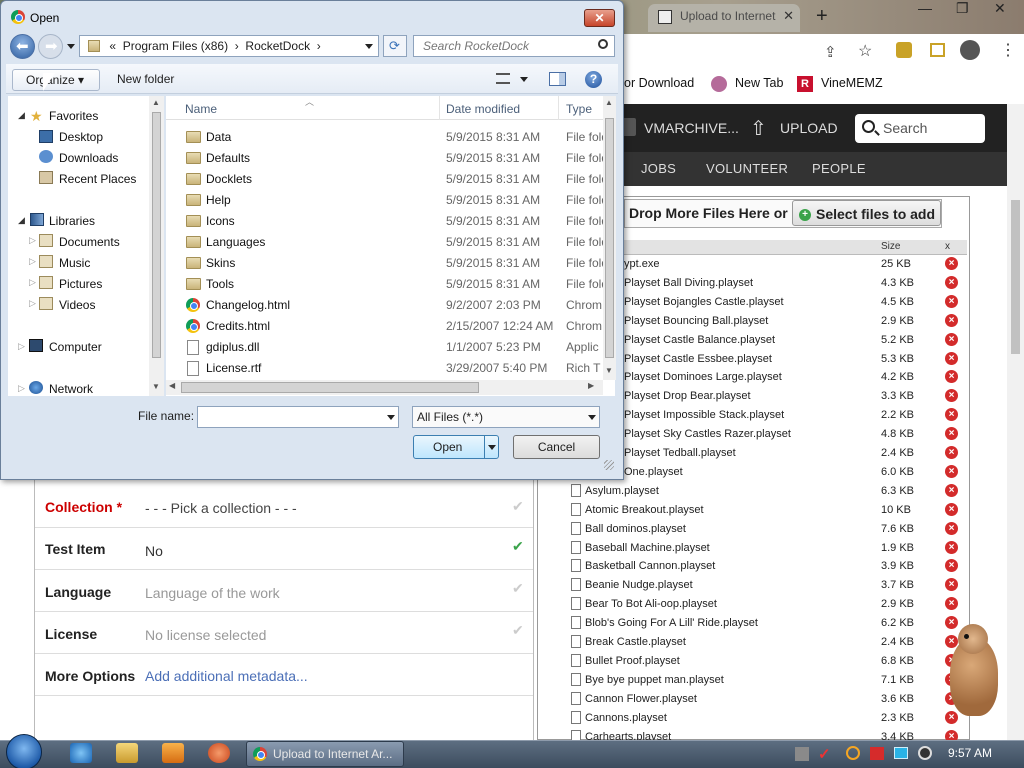  What do you see at coordinates (229, 46) in the screenshot?
I see `address-breadcrumb: « Program Files (x86) › RocketDock ›` at bounding box center [229, 46].